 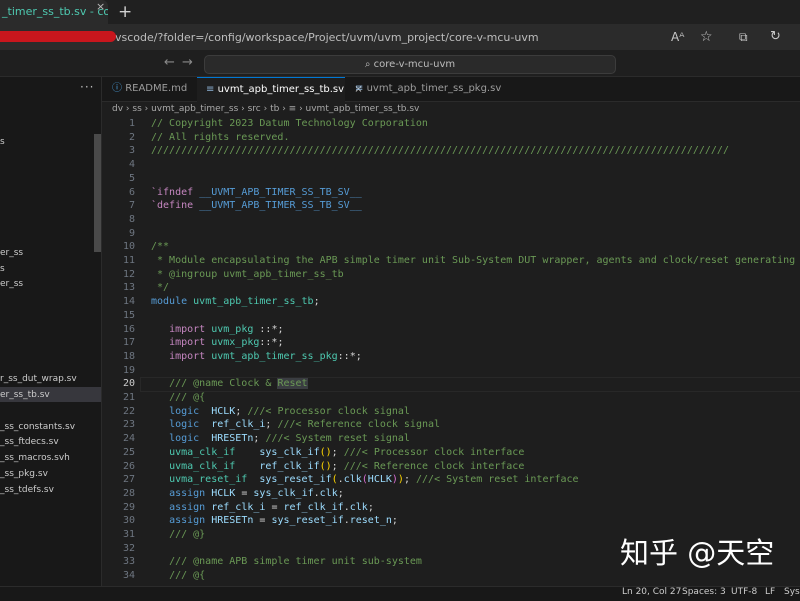 I want to click on line-number: 12, so click(x=128, y=274).